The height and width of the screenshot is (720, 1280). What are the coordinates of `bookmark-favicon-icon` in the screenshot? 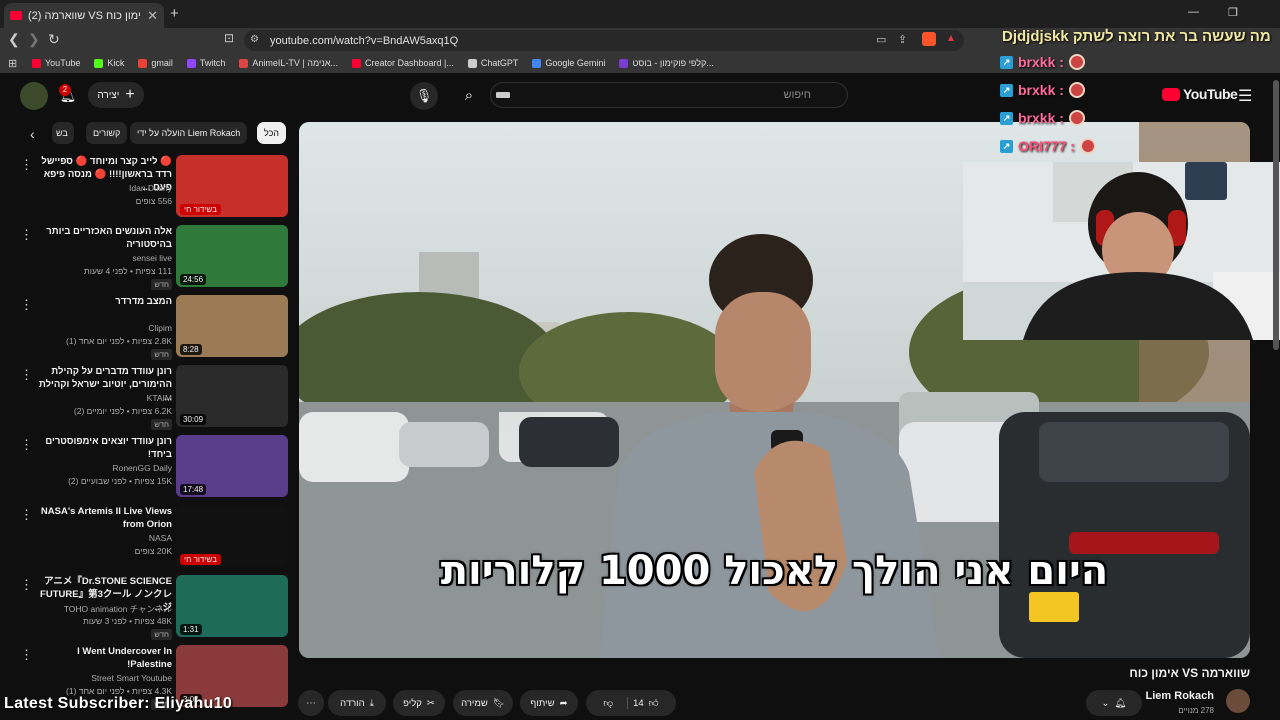 It's located at (244, 63).